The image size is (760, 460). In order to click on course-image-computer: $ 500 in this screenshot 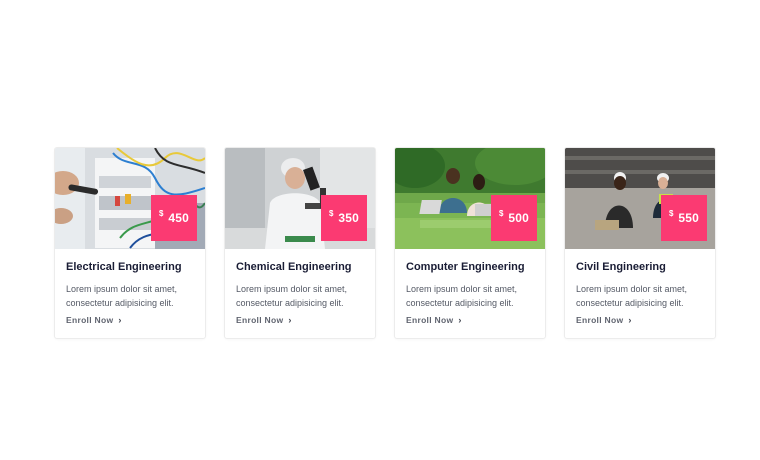, I will do `click(470, 198)`.